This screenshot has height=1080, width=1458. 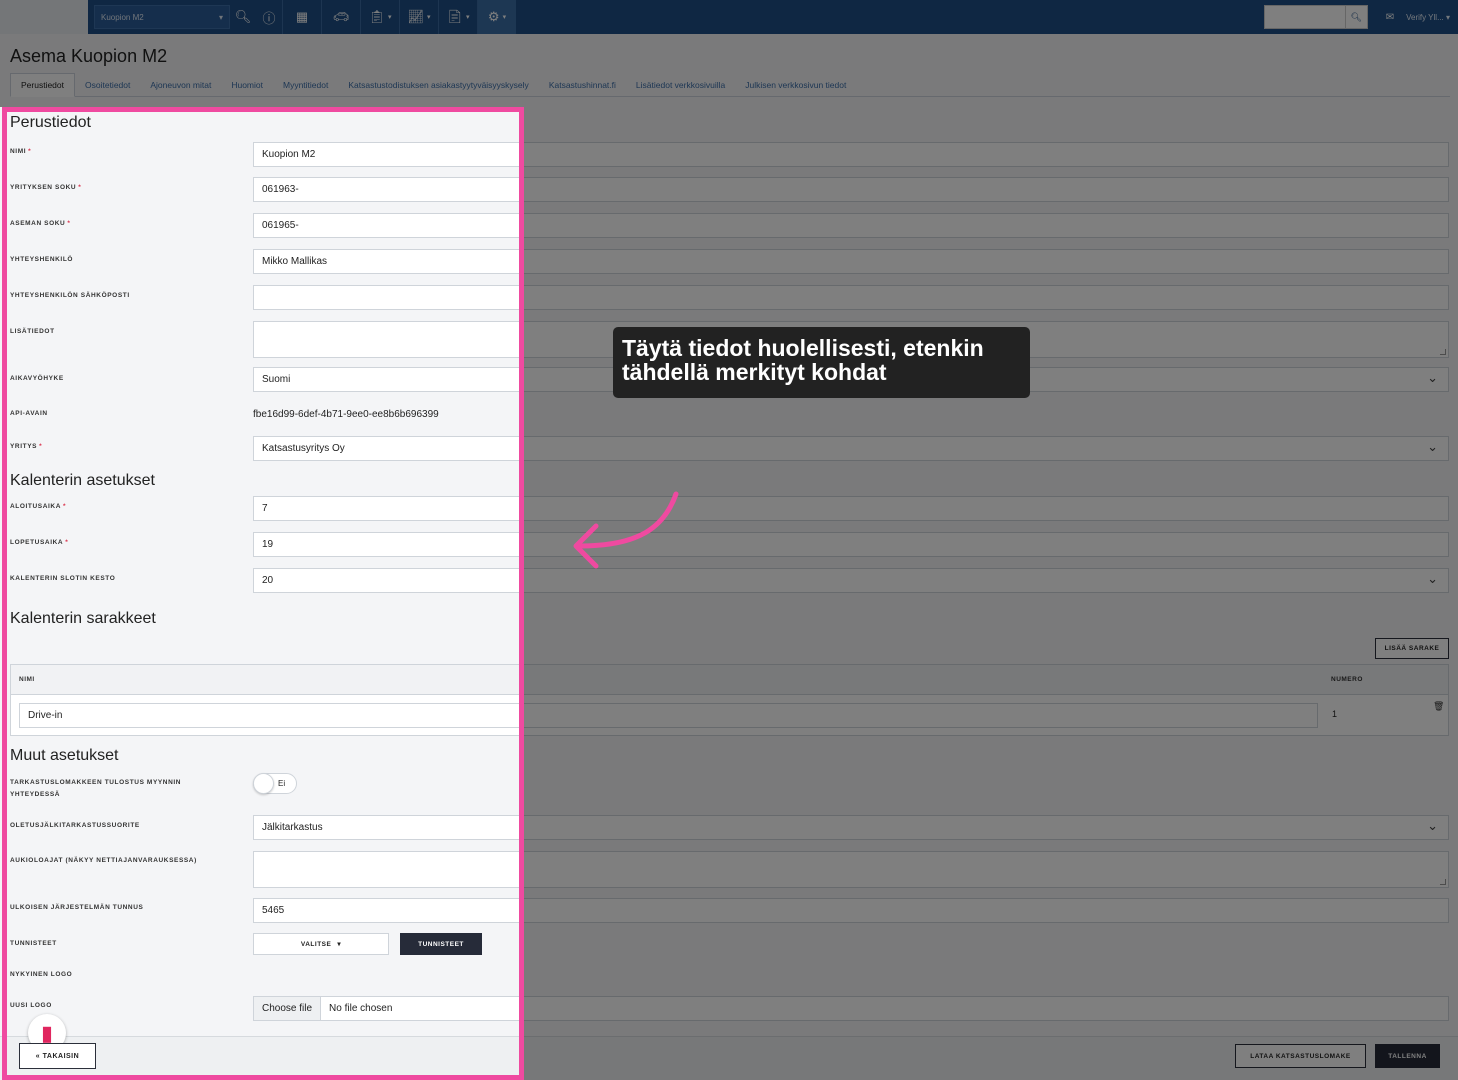 What do you see at coordinates (851, 1008) in the screenshot?
I see `new-logo-file-input: Choose file No file chosen` at bounding box center [851, 1008].